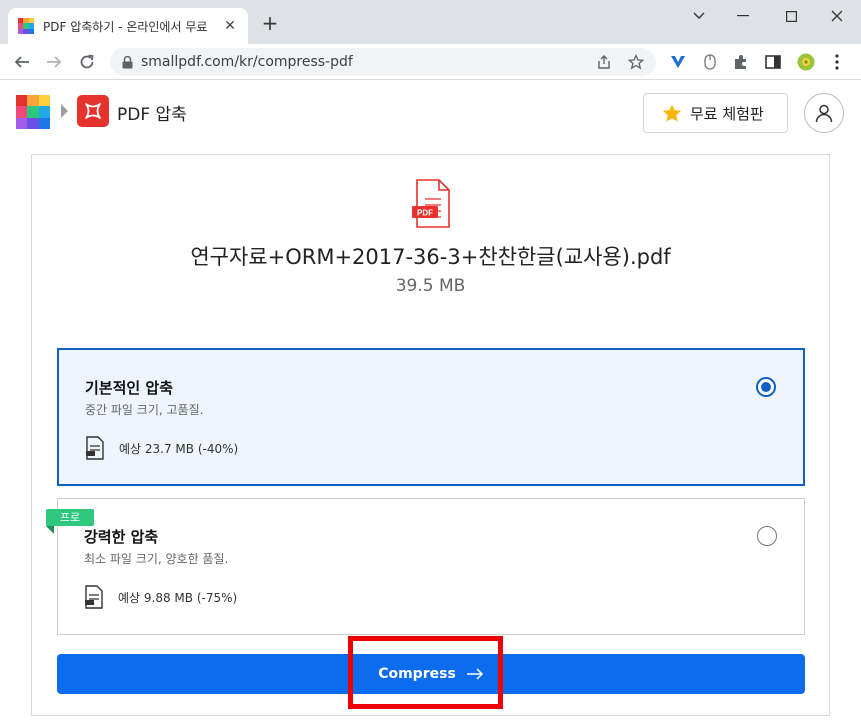 Image resolution: width=861 pixels, height=724 pixels. What do you see at coordinates (87, 62) in the screenshot?
I see `reload-icon` at bounding box center [87, 62].